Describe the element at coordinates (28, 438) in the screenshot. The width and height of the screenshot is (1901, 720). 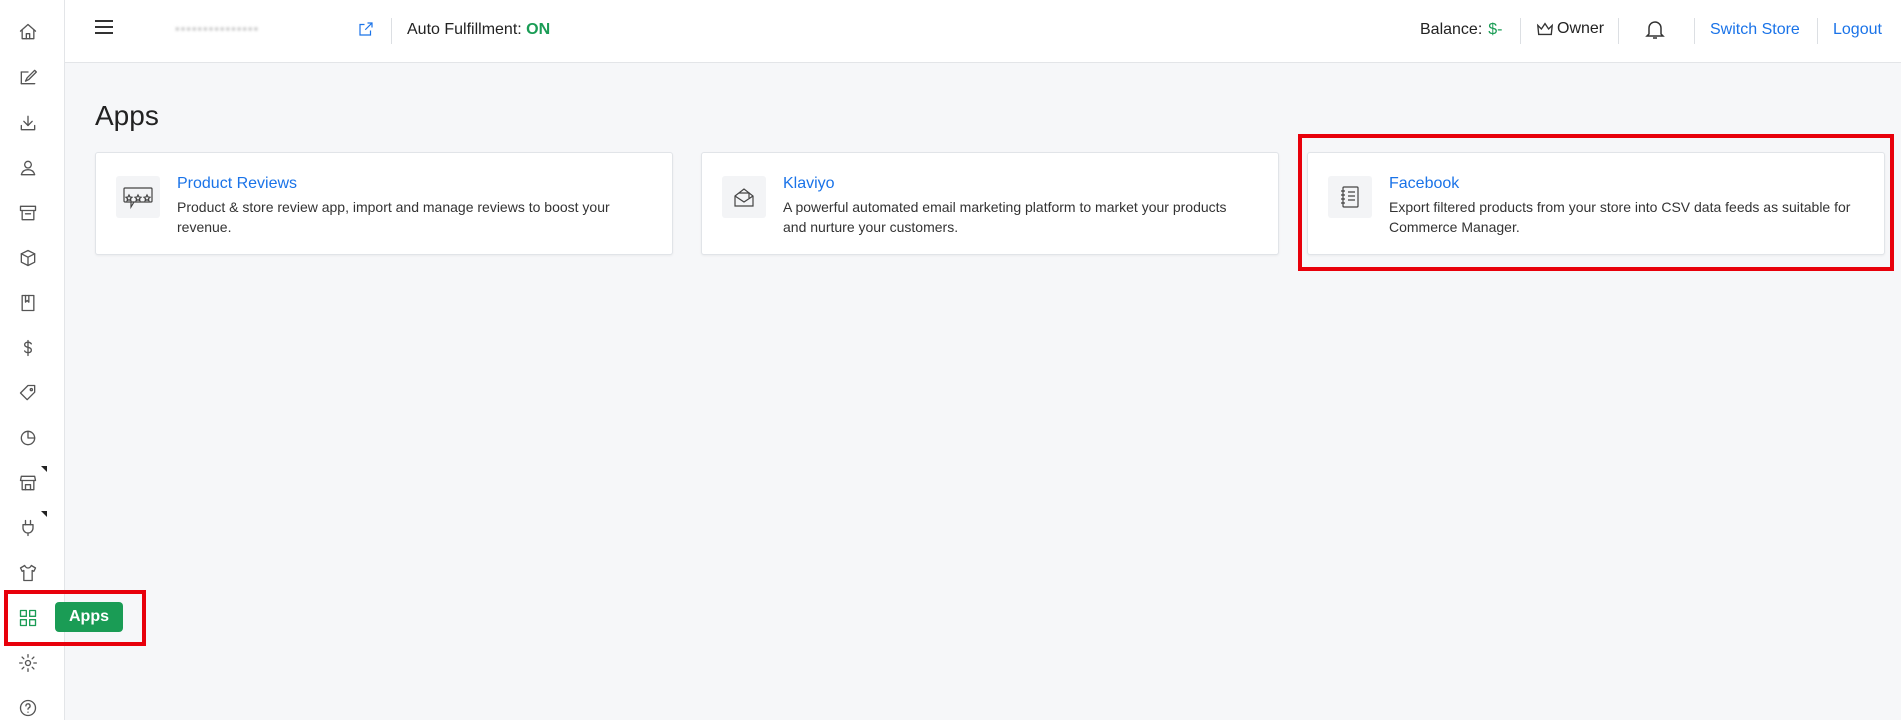
I see `pie-chart-icon` at that location.